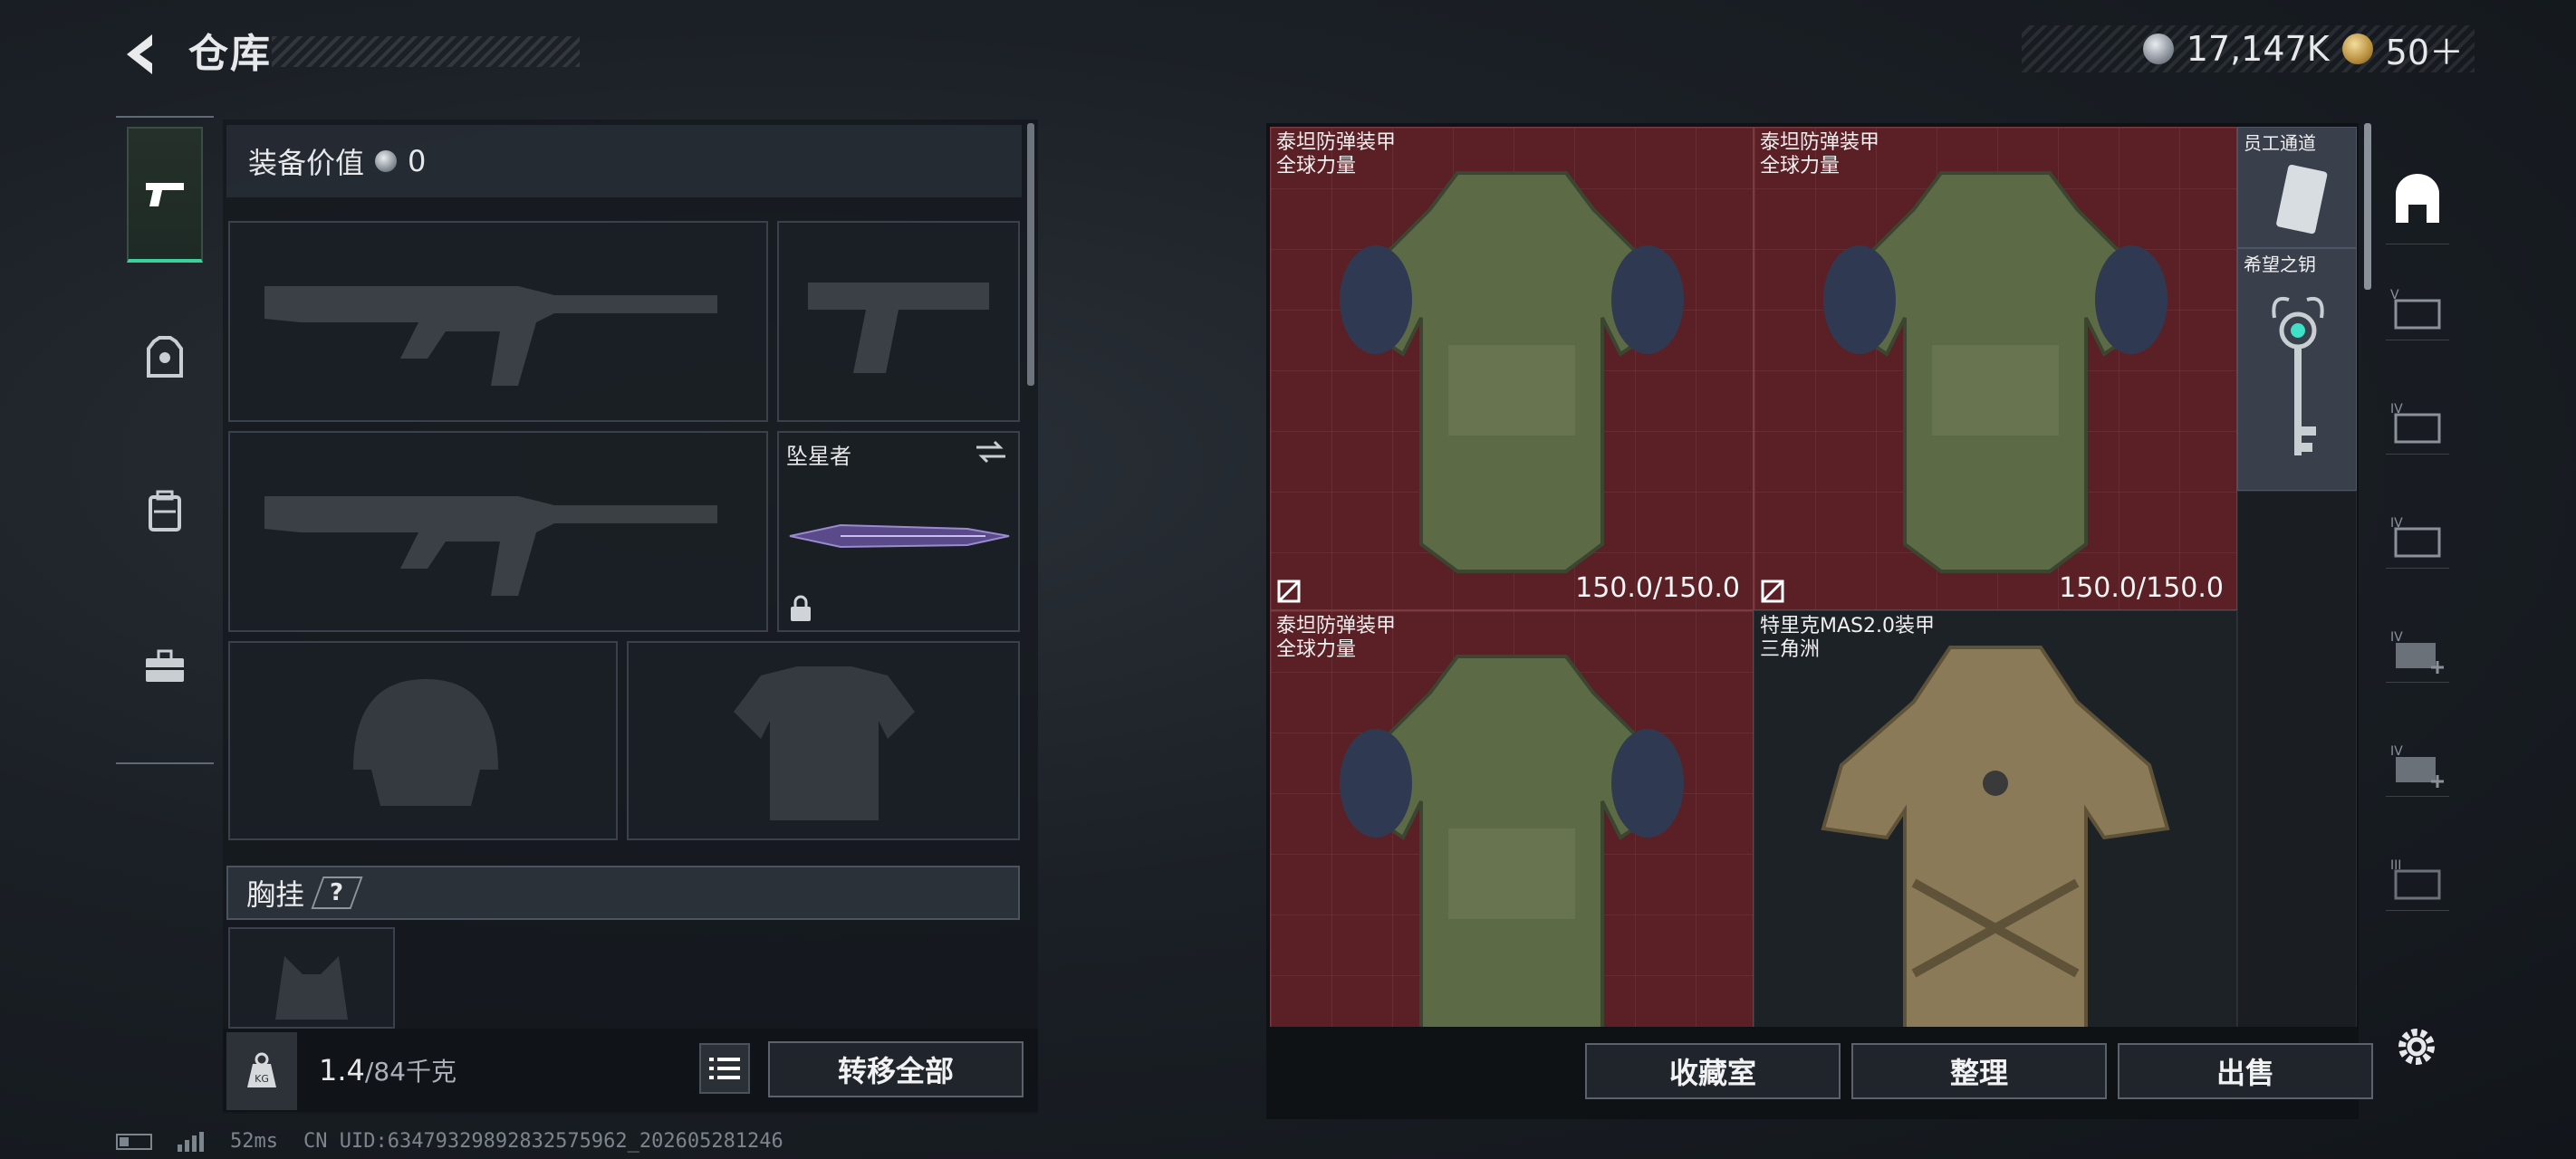 This screenshot has width=2576, height=1159. I want to click on case-icon: III, so click(2415, 879).